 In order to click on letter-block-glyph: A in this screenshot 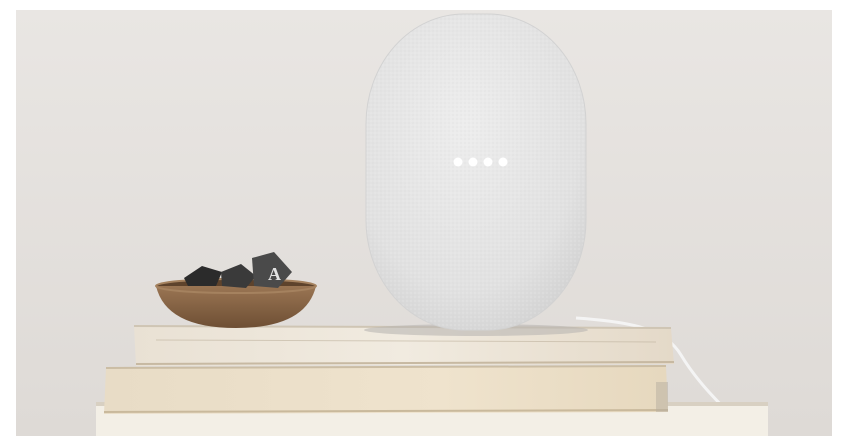, I will do `click(274, 274)`.